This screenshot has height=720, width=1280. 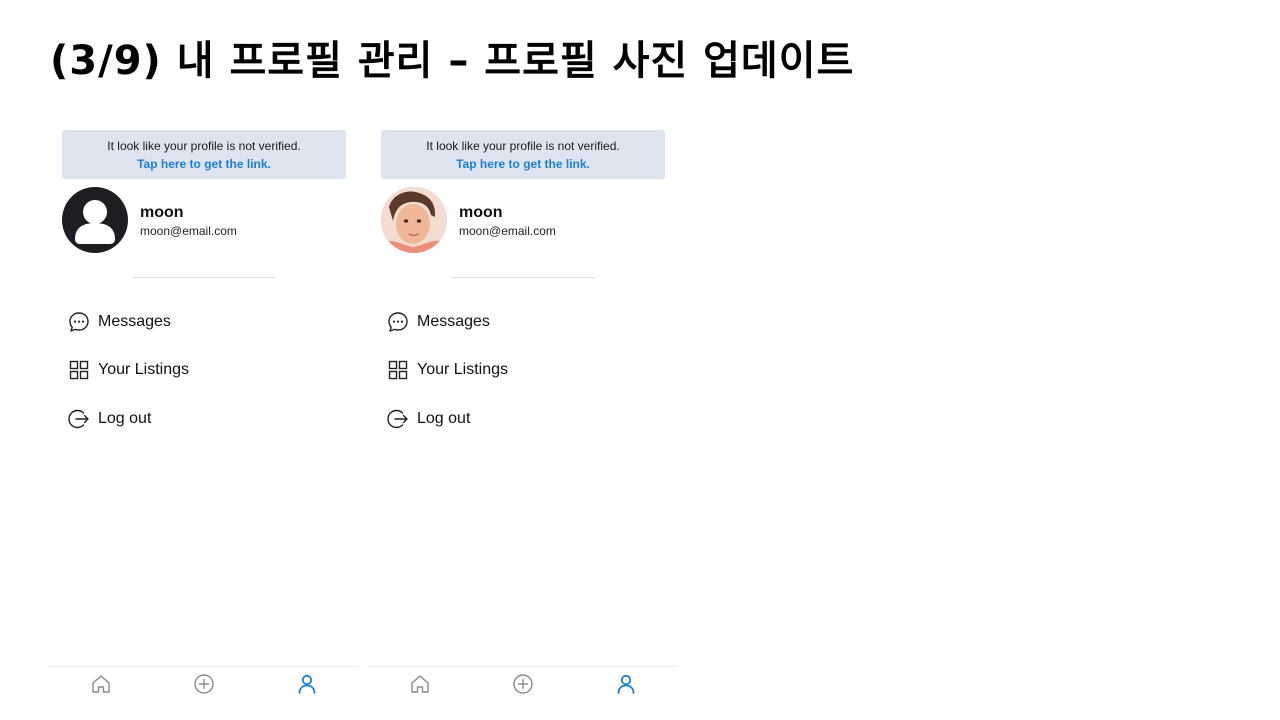 I want to click on profile-photo, so click(x=414, y=220).